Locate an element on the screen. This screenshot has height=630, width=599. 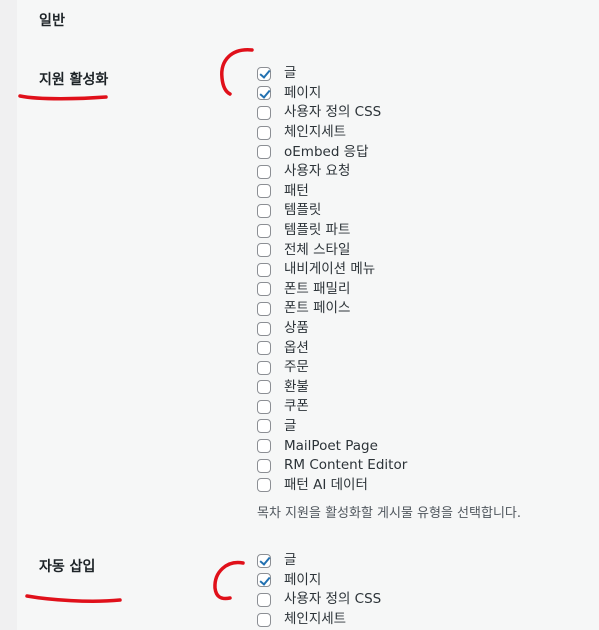
post-type-label: 주문 is located at coordinates (296, 367).